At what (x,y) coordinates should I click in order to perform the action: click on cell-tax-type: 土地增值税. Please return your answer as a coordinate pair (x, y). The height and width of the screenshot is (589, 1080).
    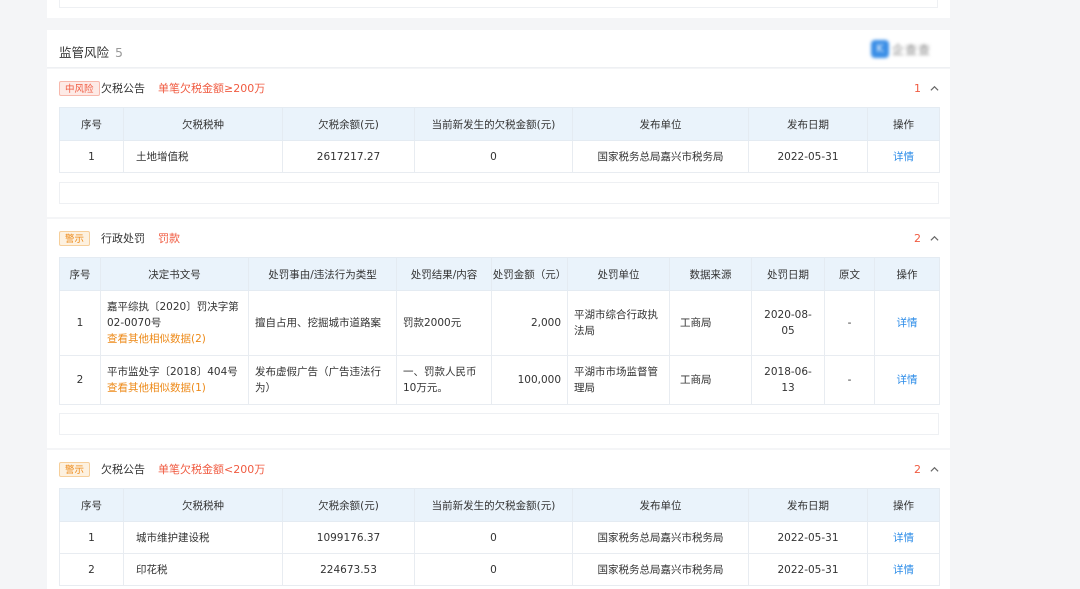
    Looking at the image, I should click on (203, 156).